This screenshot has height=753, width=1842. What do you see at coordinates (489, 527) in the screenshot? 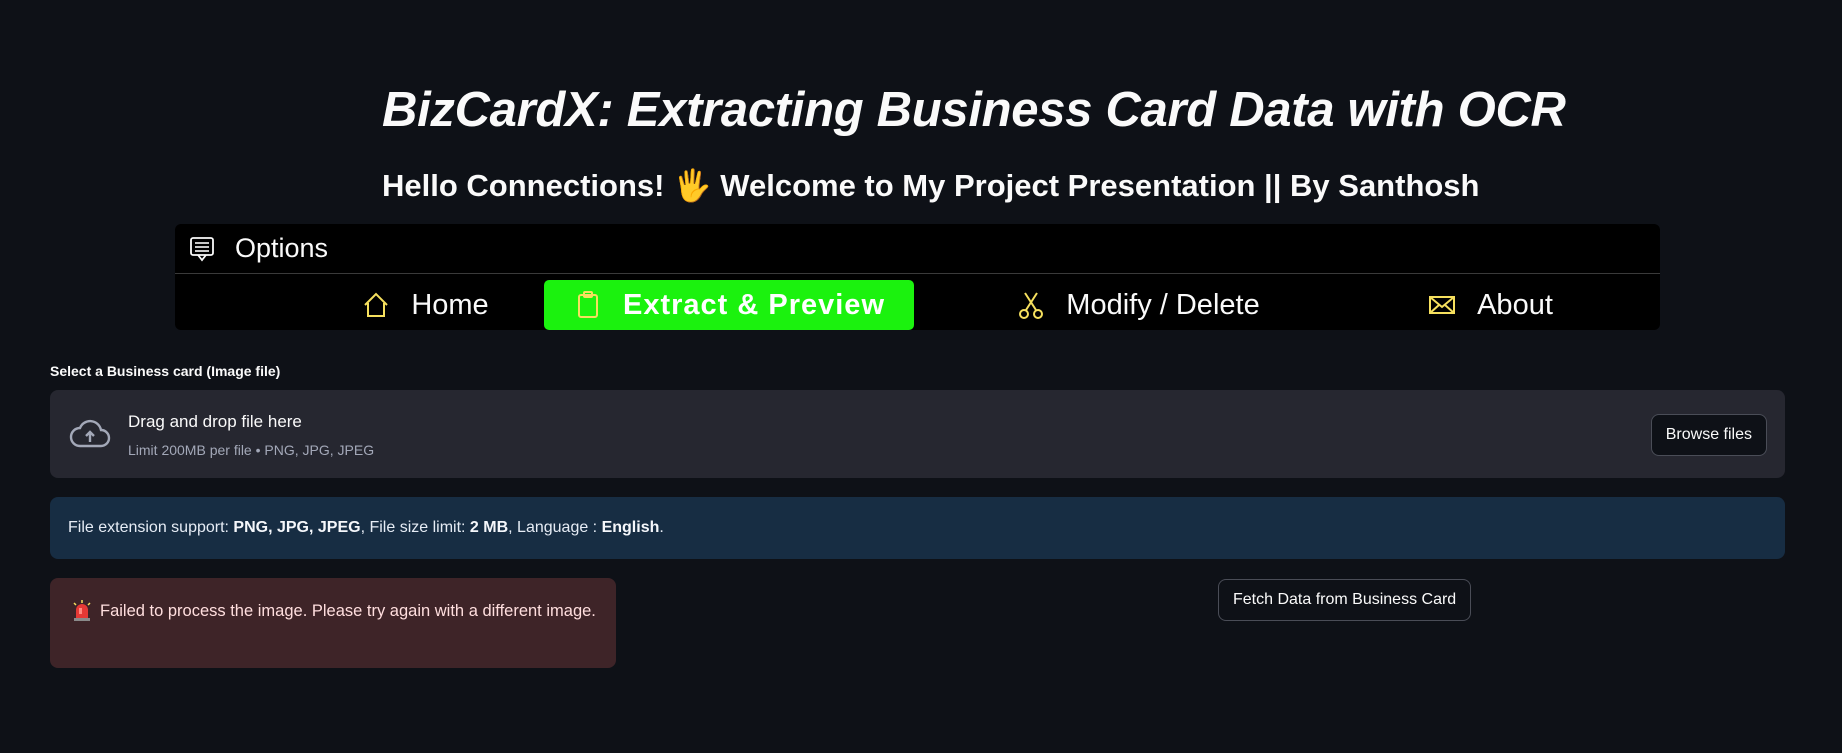
I see `info-size: 2 MB` at bounding box center [489, 527].